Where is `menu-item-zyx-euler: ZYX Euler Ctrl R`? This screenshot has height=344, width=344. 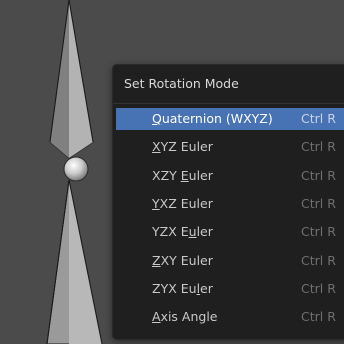 menu-item-zyx-euler: ZYX Euler Ctrl R is located at coordinates (230, 289).